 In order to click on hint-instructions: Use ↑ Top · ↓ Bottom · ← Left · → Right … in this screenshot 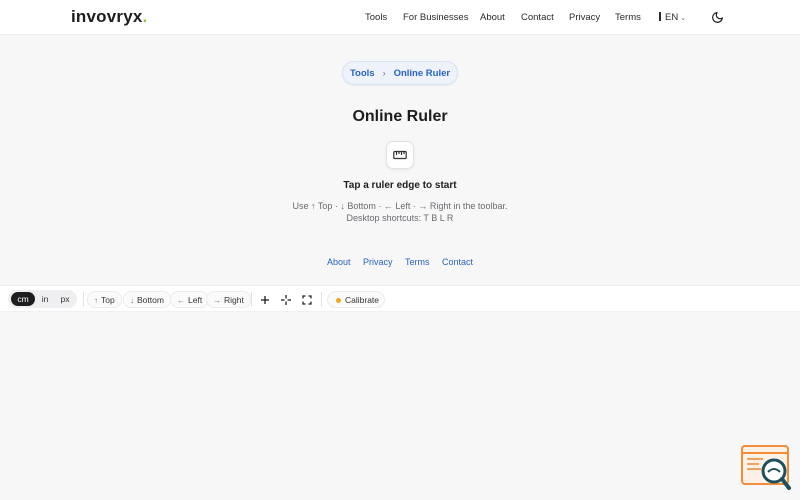, I will do `click(400, 206)`.